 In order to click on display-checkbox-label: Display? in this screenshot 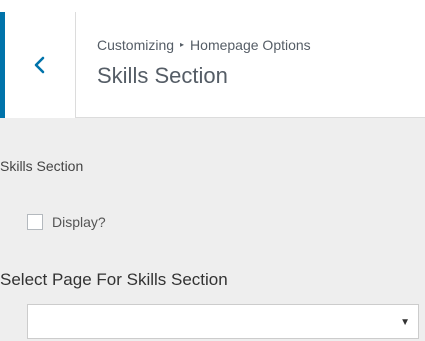, I will do `click(79, 222)`.